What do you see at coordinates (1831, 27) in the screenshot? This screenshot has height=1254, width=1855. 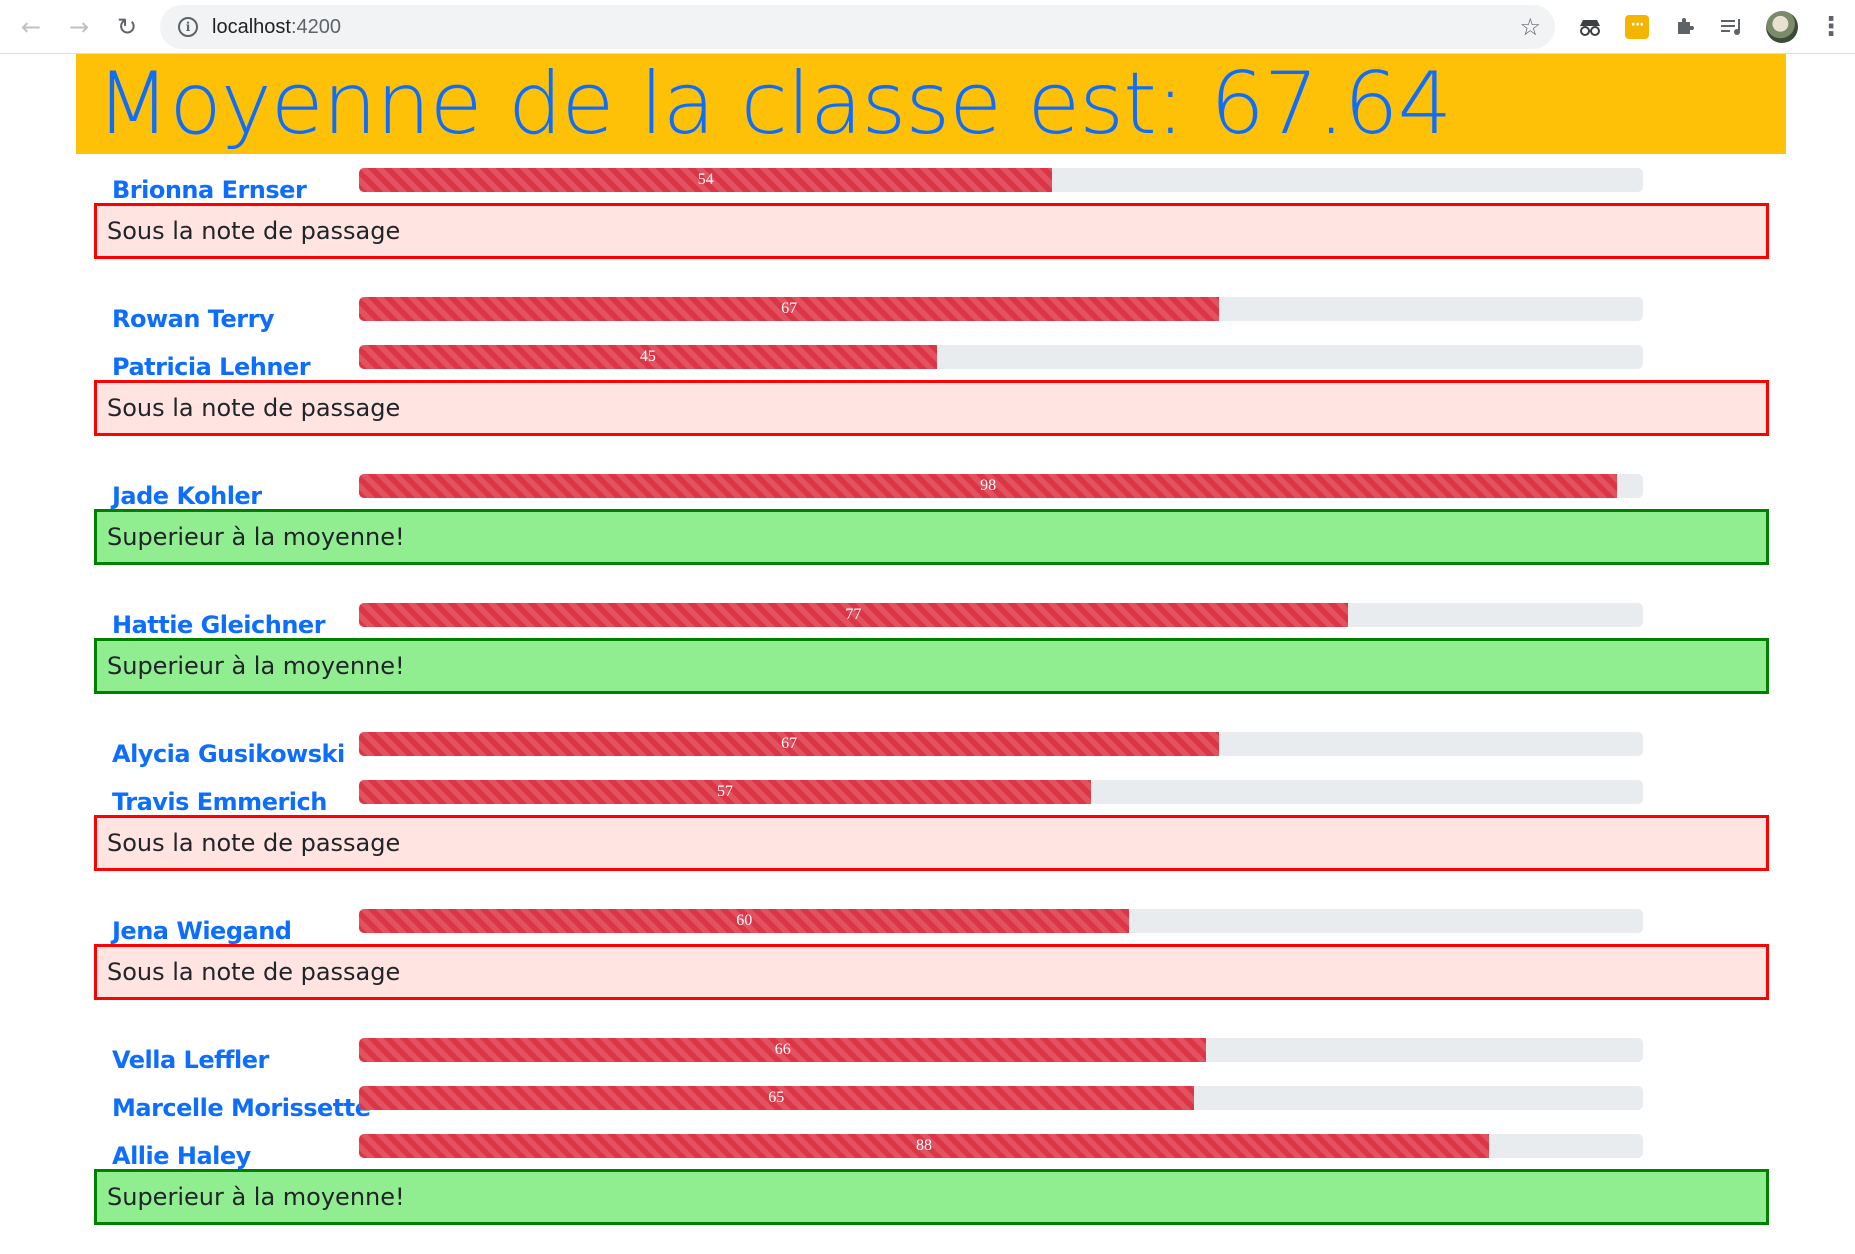 I see `vertical-dots-icon: ⋮` at bounding box center [1831, 27].